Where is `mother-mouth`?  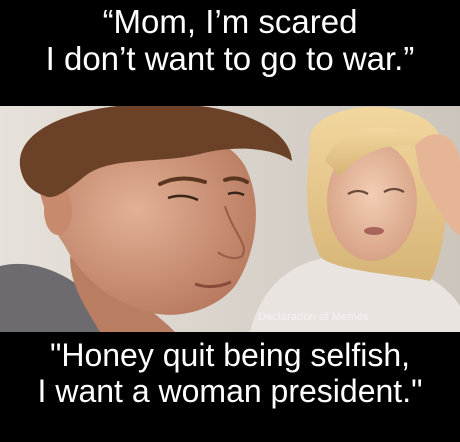 mother-mouth is located at coordinates (374, 231).